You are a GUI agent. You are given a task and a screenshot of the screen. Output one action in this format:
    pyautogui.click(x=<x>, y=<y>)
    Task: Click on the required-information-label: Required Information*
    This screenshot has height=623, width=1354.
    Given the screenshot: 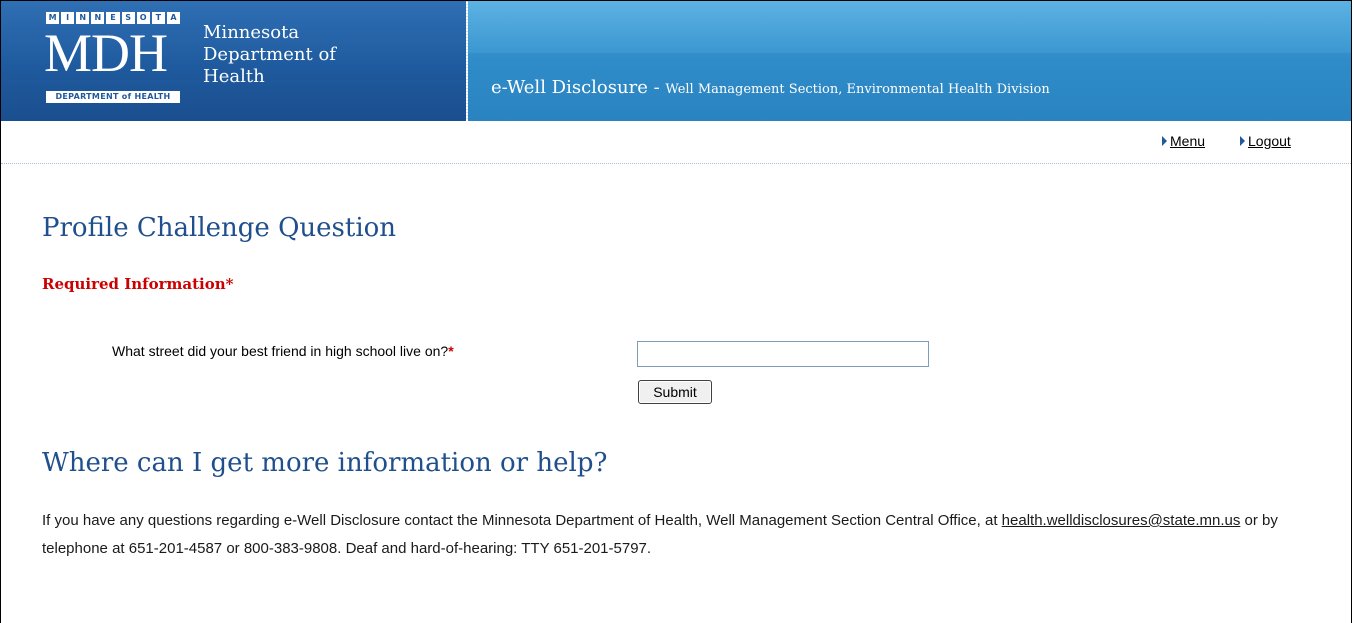 What is the action you would take?
    pyautogui.click(x=138, y=284)
    